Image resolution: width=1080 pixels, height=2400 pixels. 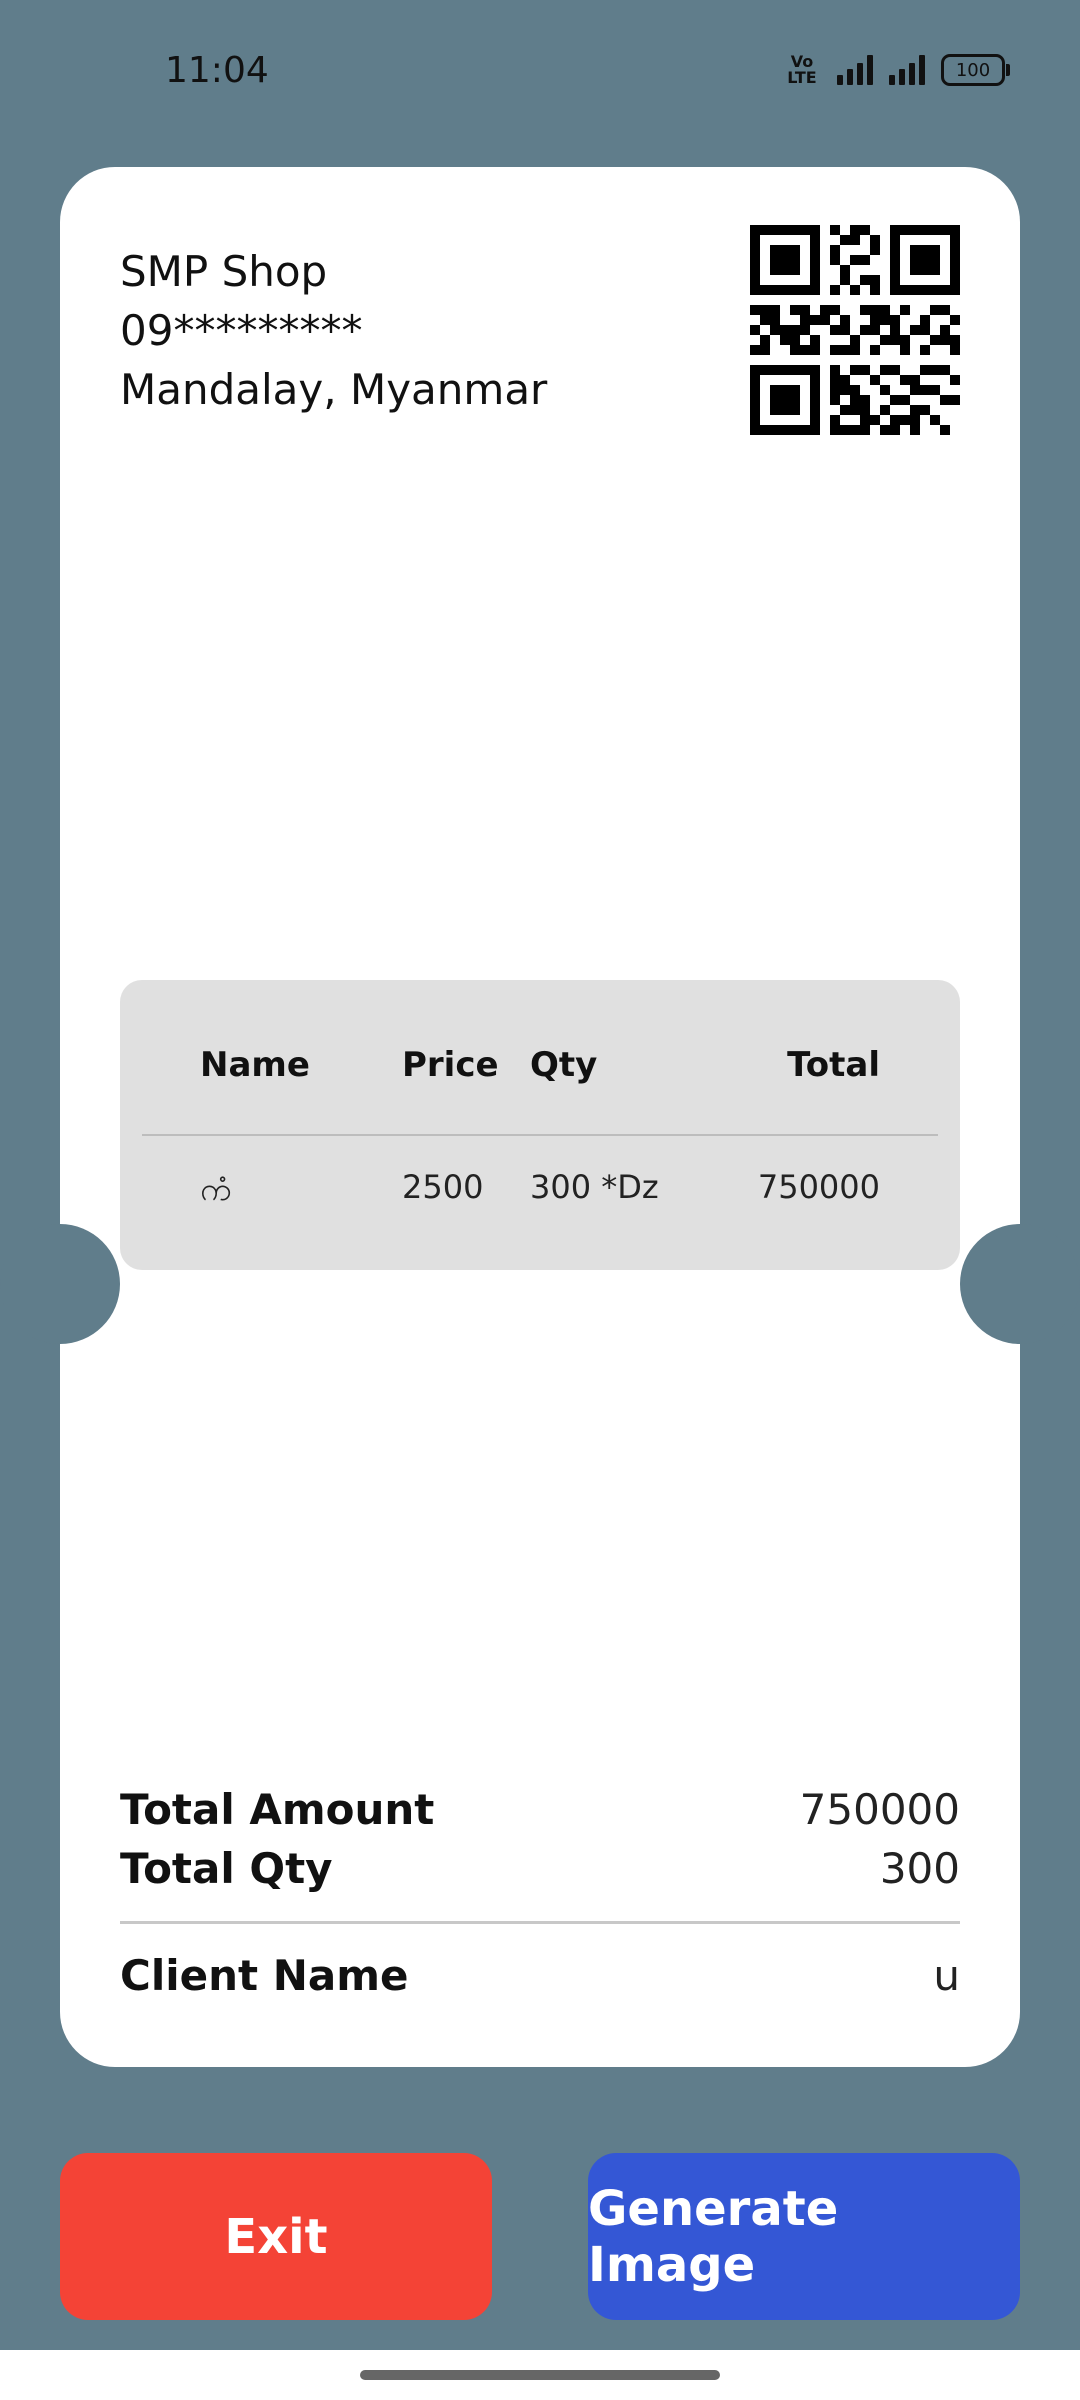 I want to click on battery-level: 100, so click(x=973, y=70).